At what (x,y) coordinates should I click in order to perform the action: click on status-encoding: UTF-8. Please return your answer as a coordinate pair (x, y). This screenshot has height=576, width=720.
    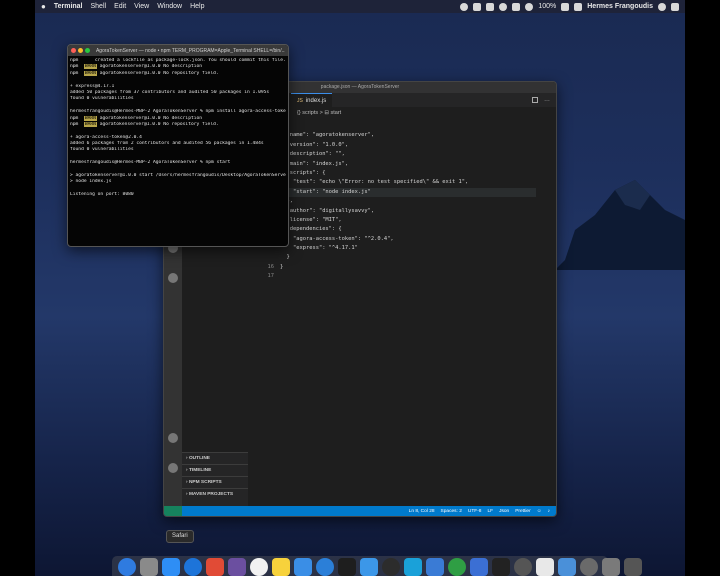
    Looking at the image, I should click on (475, 511).